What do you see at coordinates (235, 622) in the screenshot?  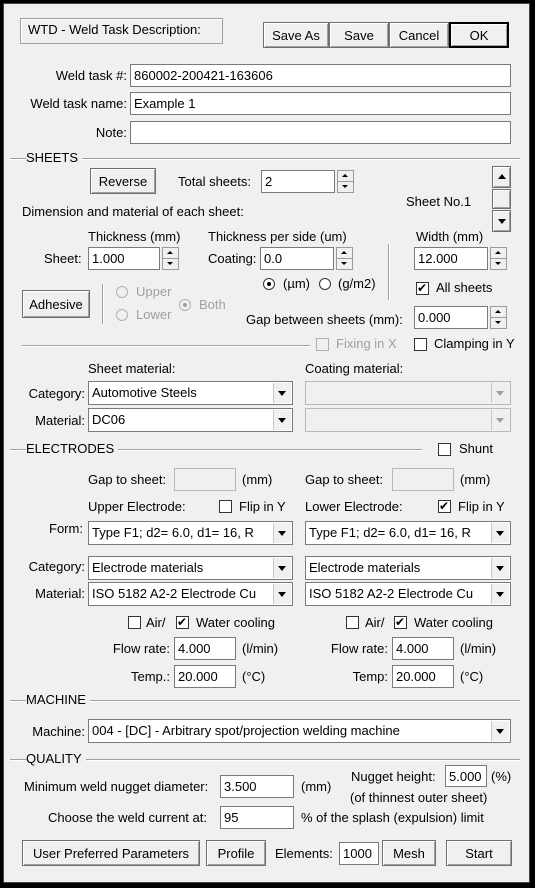 I see `upper-water-label: Water cooling` at bounding box center [235, 622].